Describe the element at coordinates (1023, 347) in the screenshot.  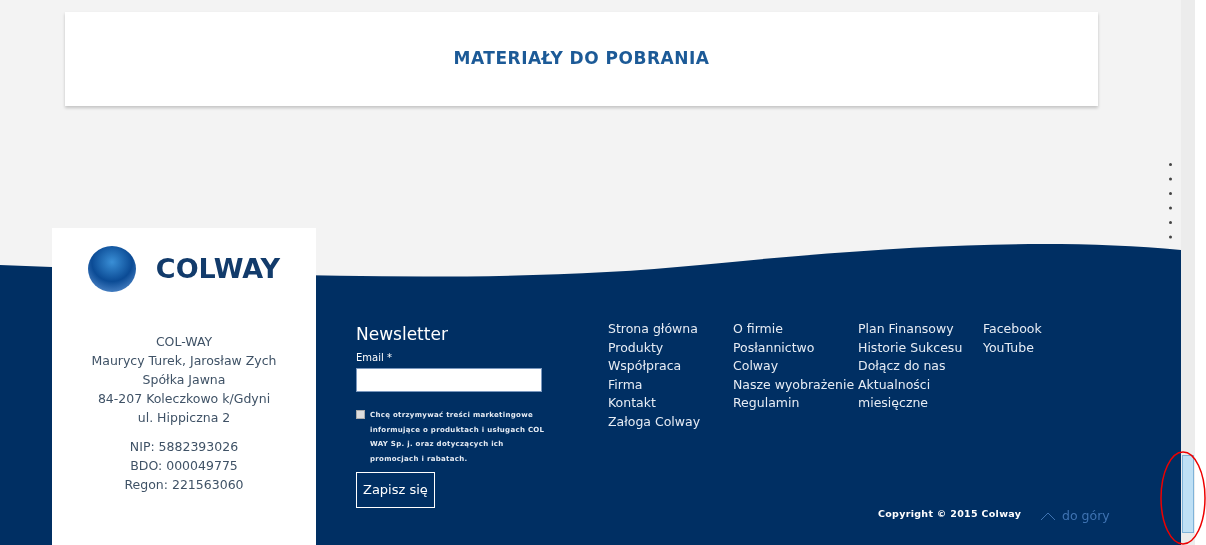
I see `footer-link: YouTube` at that location.